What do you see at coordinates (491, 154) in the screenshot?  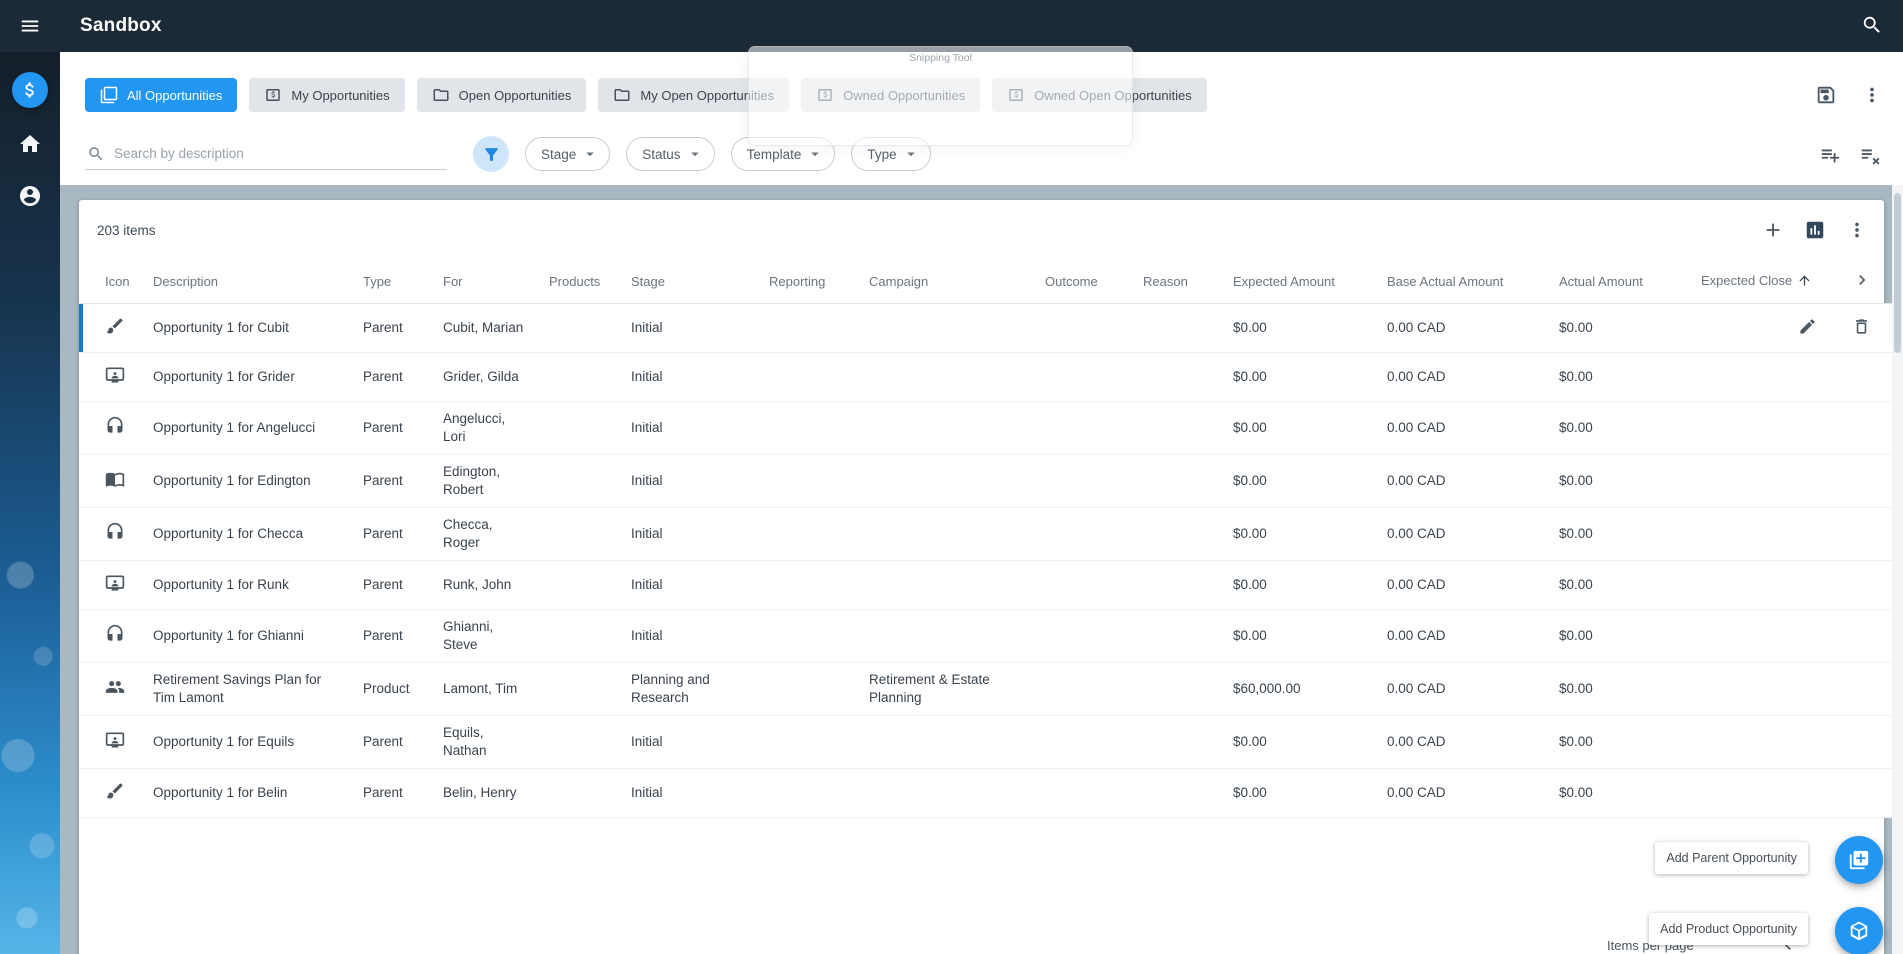 I see `filter-button` at bounding box center [491, 154].